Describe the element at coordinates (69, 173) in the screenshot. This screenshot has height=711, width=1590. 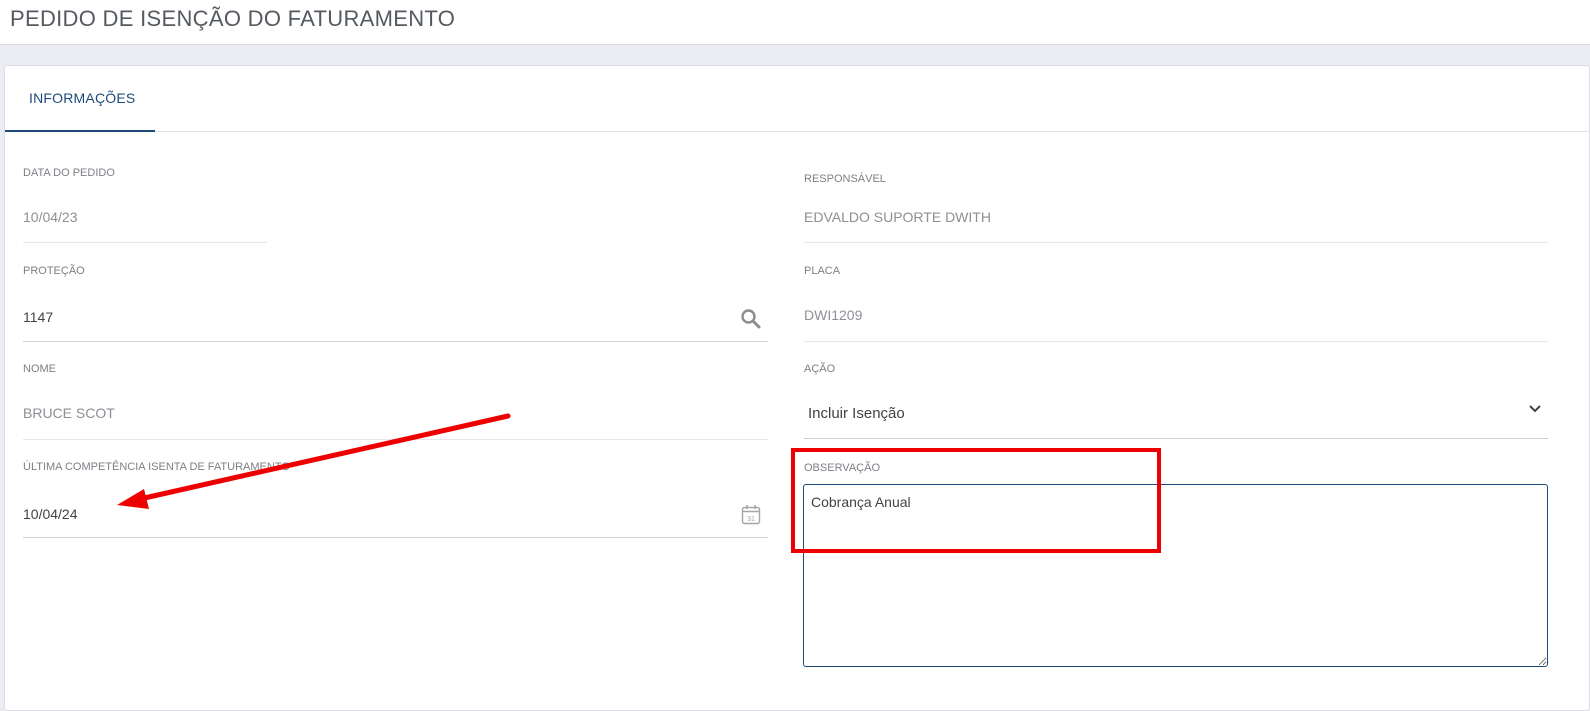
I see `data-pedido-label: DATA DO PEDIDO` at that location.